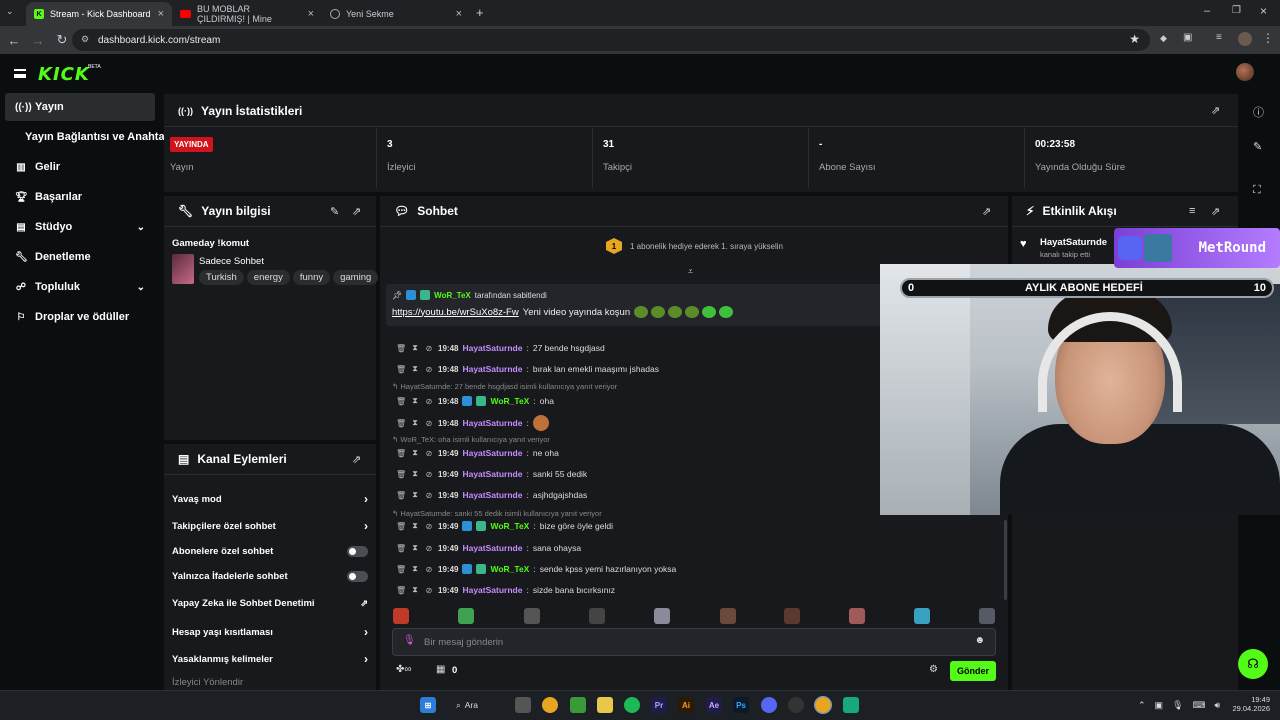 This screenshot has height=720, width=1280. Describe the element at coordinates (270, 499) in the screenshot. I see `action-slow-mode: Yavaş mod ›` at that location.